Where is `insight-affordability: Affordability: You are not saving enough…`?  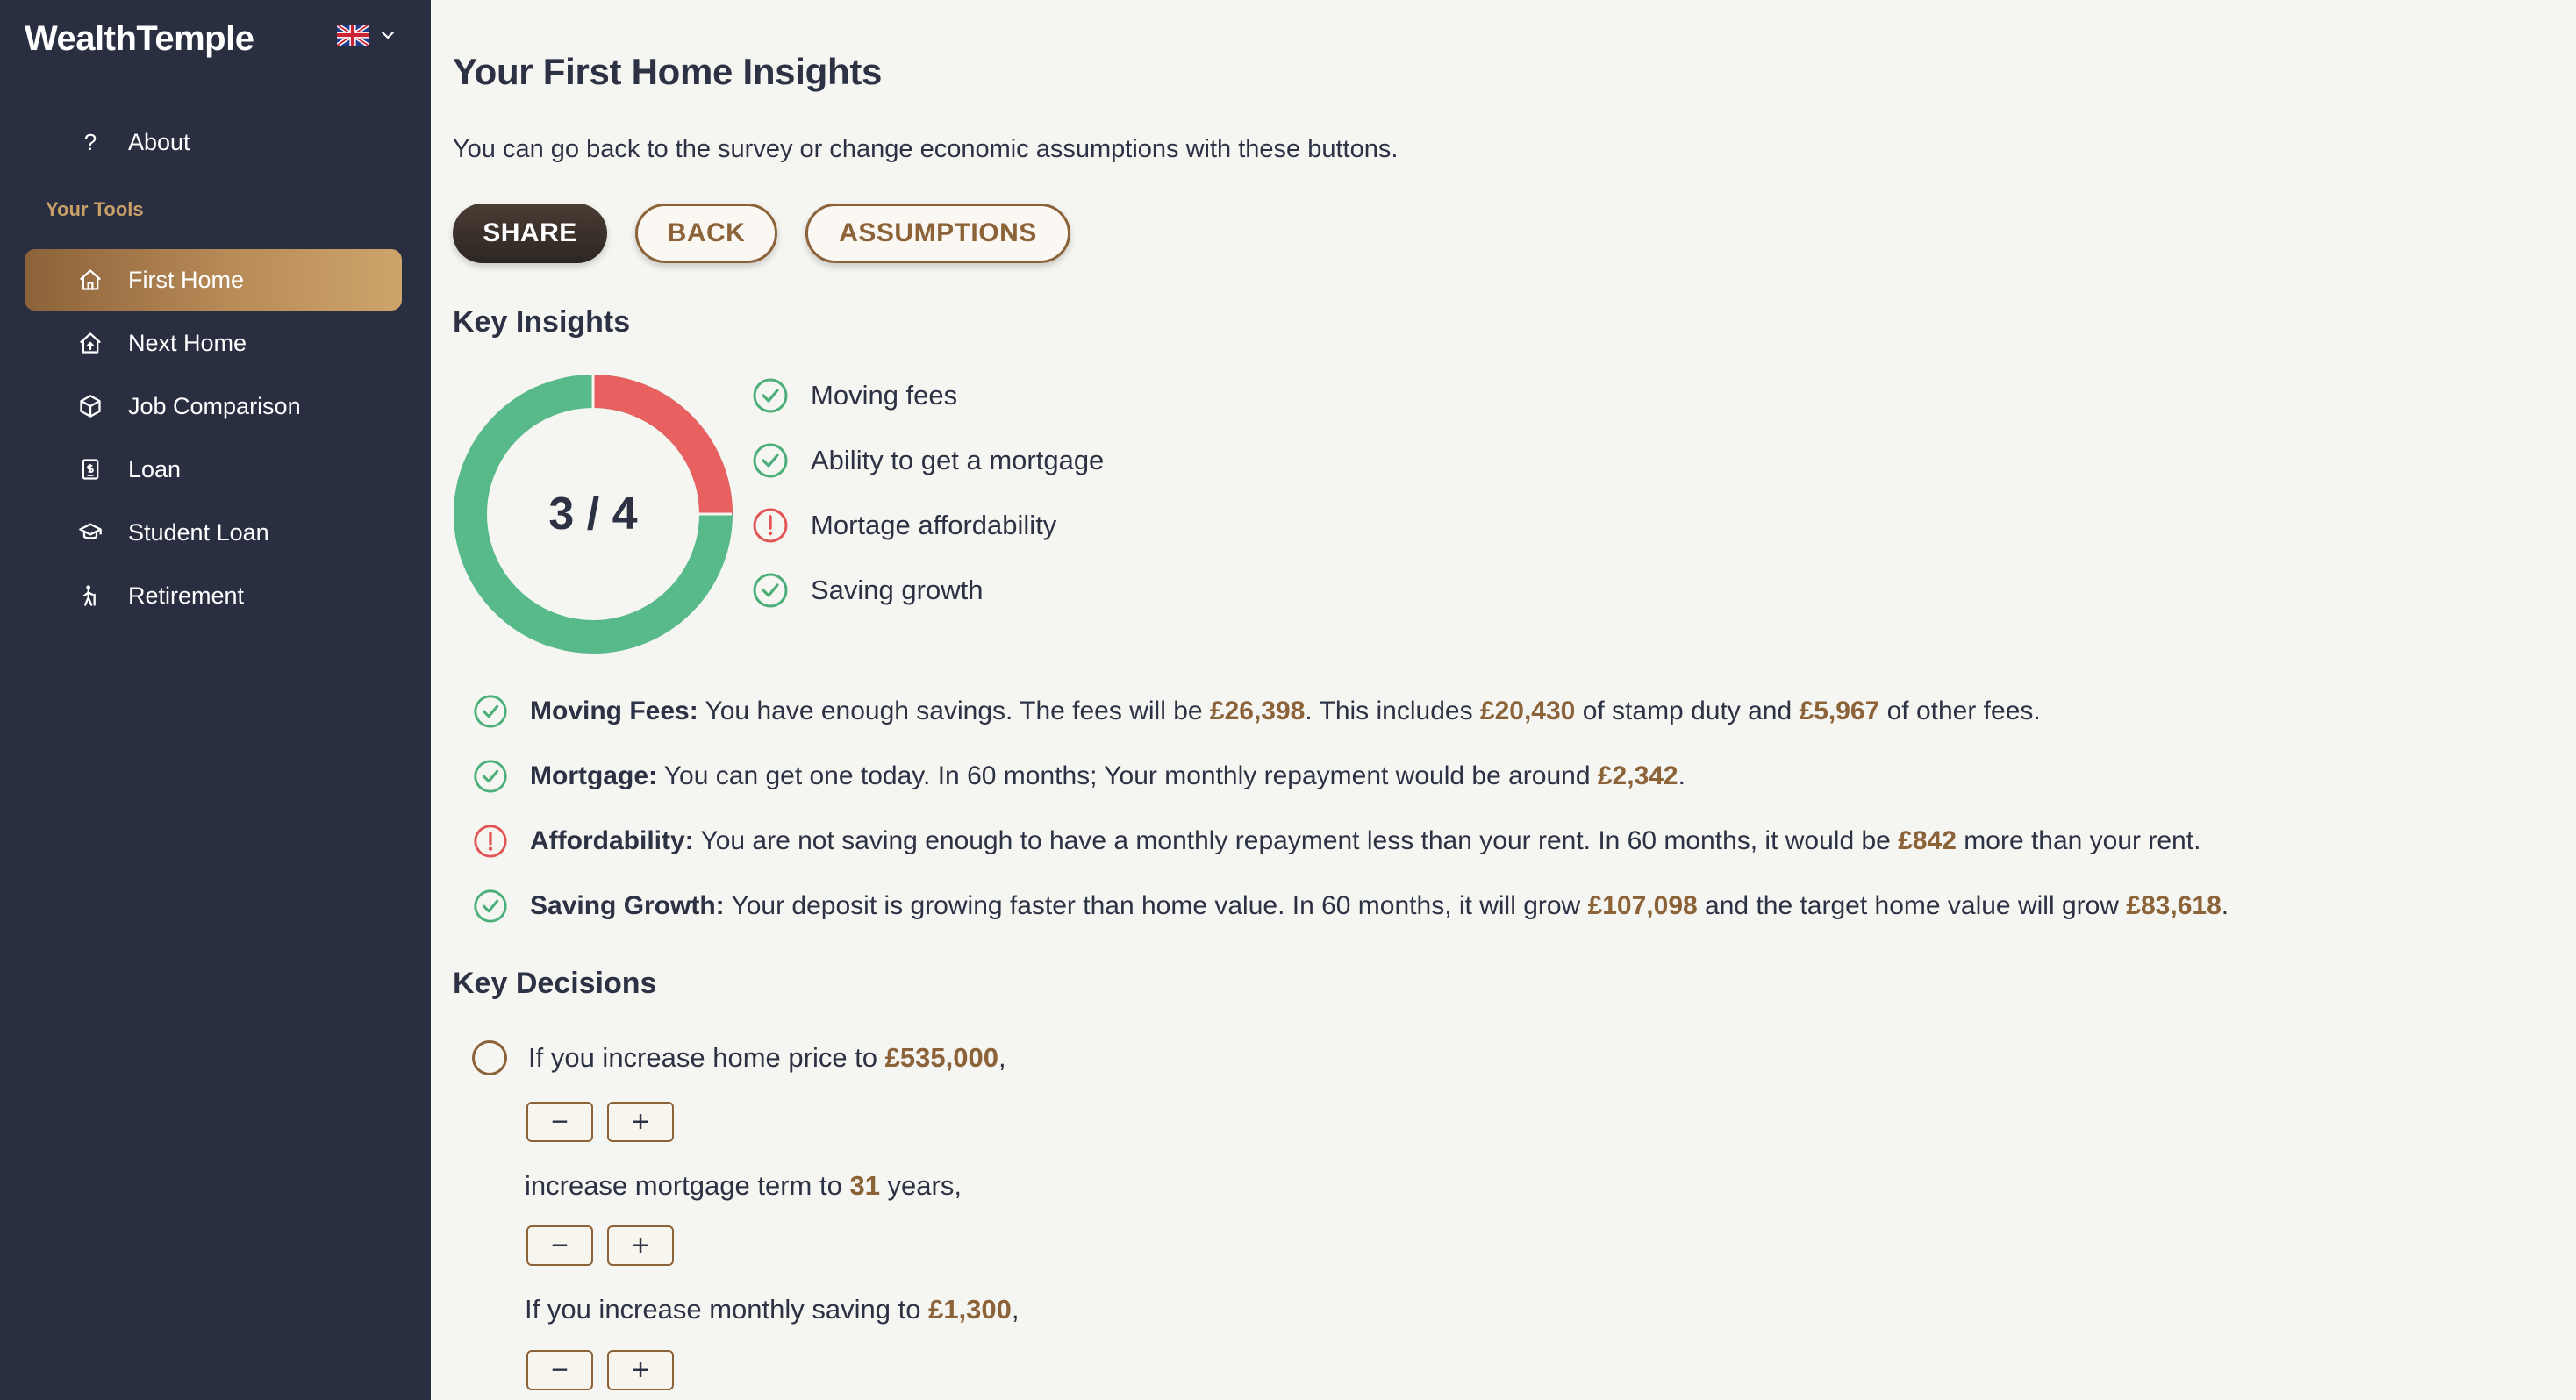 insight-affordability: Affordability: You are not saving enough… is located at coordinates (1336, 841).